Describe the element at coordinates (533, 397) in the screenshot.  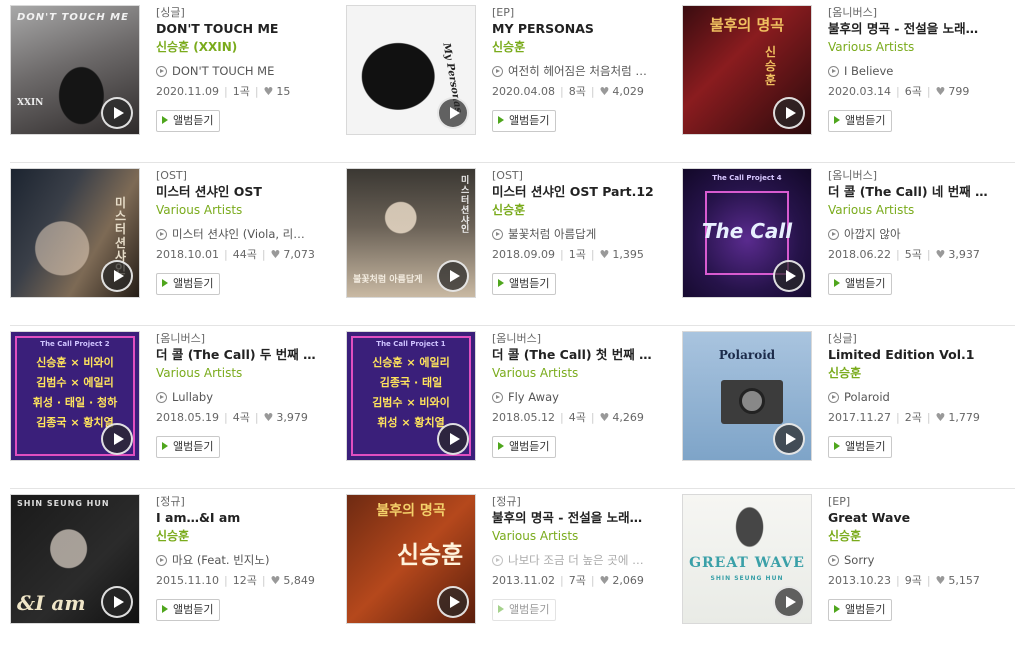
I see `title-track-name: Fly Away` at that location.